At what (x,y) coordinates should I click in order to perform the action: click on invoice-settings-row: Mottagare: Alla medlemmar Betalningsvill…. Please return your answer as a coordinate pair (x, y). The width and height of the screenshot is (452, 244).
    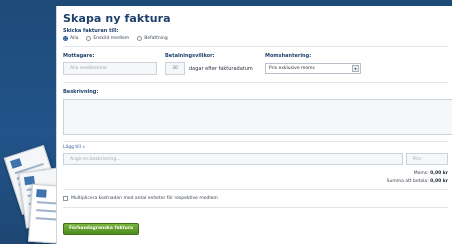
    Looking at the image, I should click on (255, 64).